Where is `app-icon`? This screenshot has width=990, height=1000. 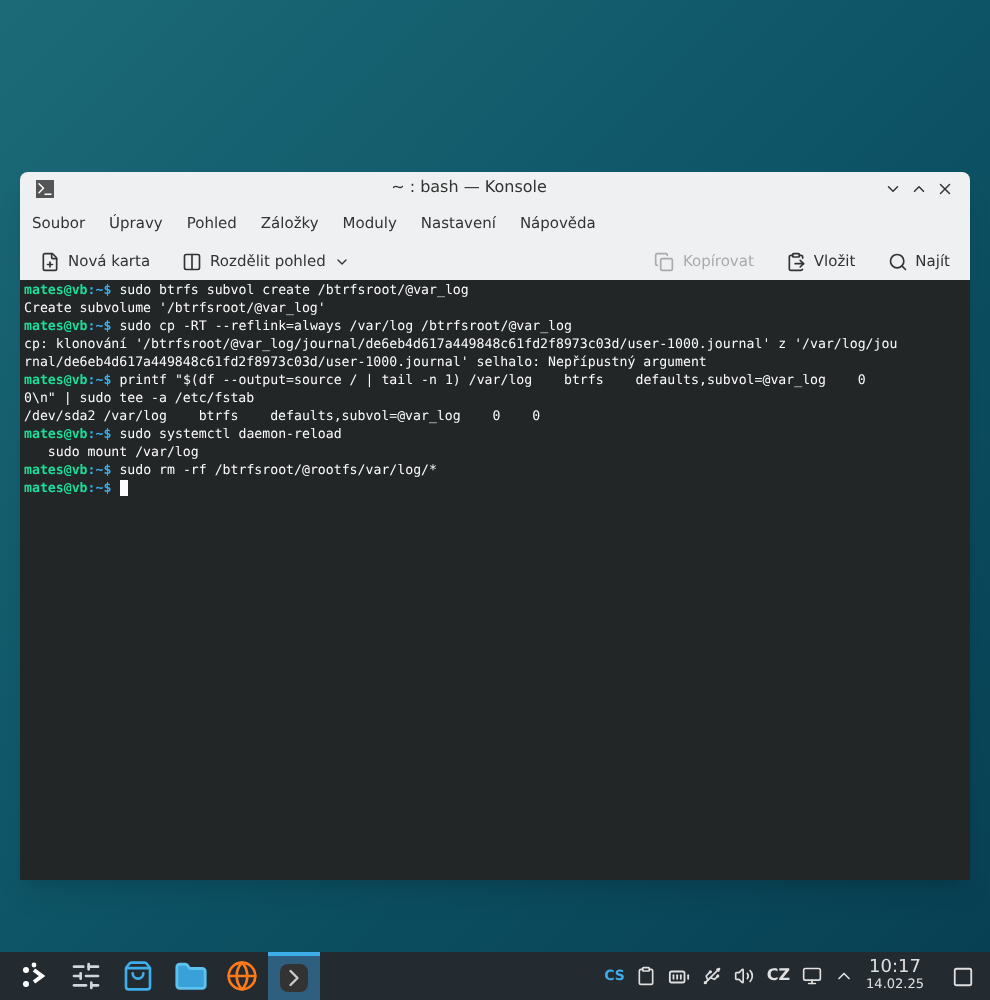 app-icon is located at coordinates (45, 188).